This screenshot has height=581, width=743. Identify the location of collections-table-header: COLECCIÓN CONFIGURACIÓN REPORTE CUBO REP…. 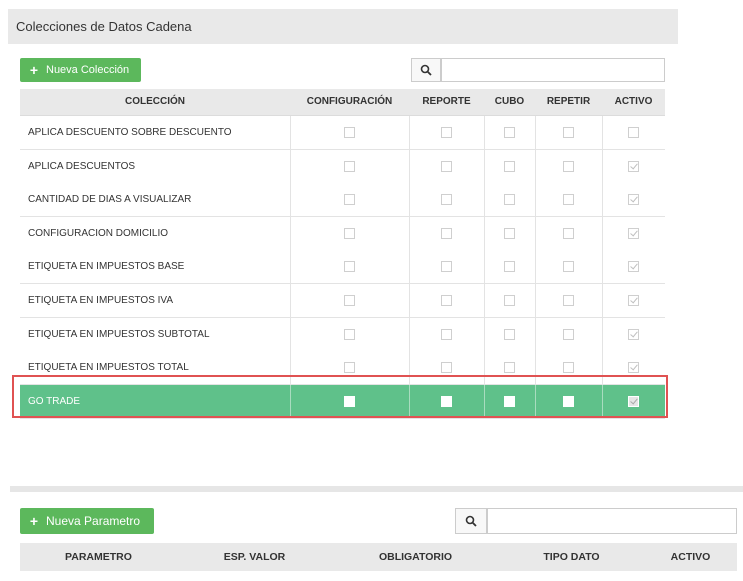
(342, 102).